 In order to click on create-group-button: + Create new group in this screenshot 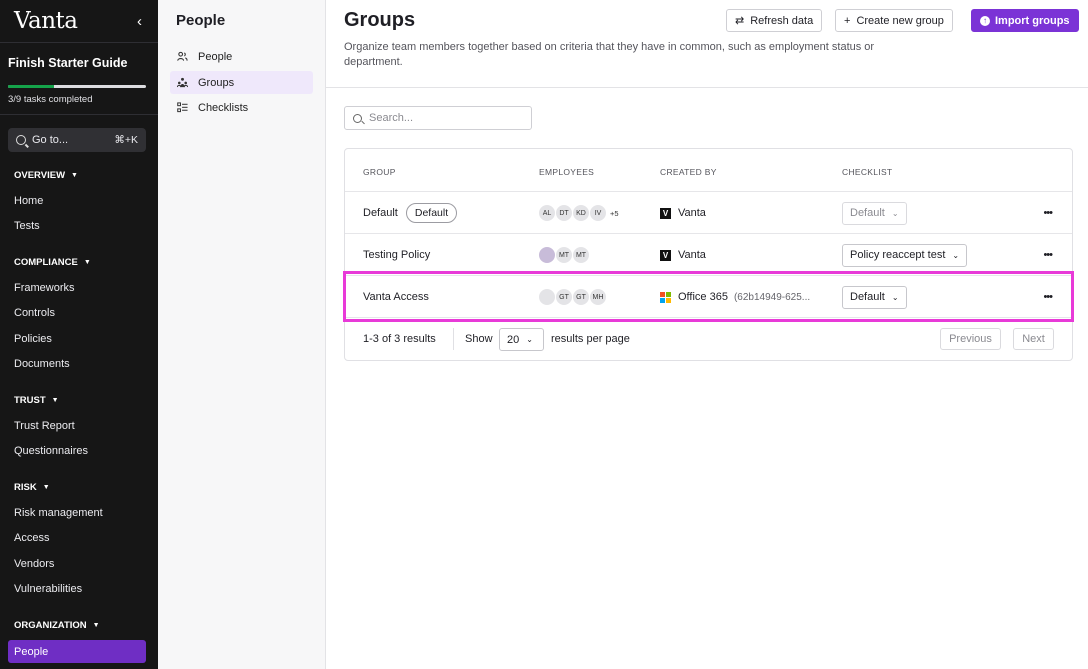, I will do `click(894, 20)`.